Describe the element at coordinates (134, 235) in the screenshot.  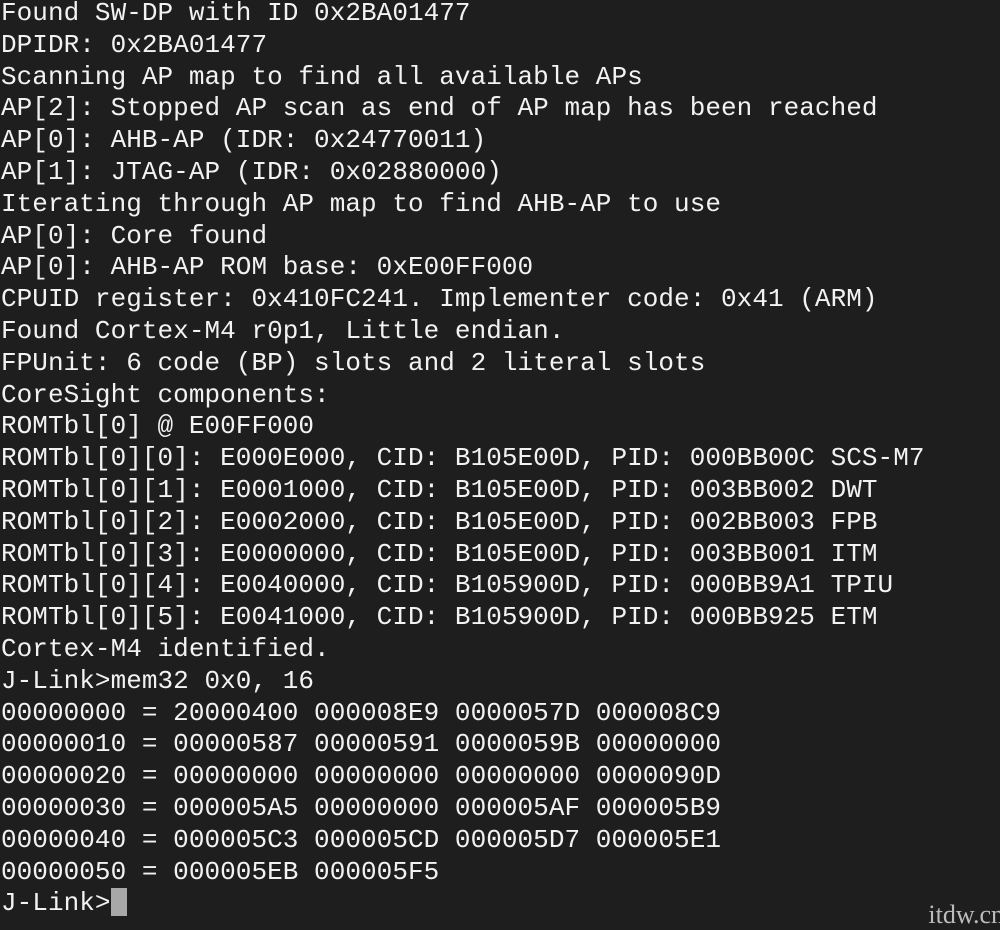
I see `terminal-line: AP[0]: Core found` at that location.